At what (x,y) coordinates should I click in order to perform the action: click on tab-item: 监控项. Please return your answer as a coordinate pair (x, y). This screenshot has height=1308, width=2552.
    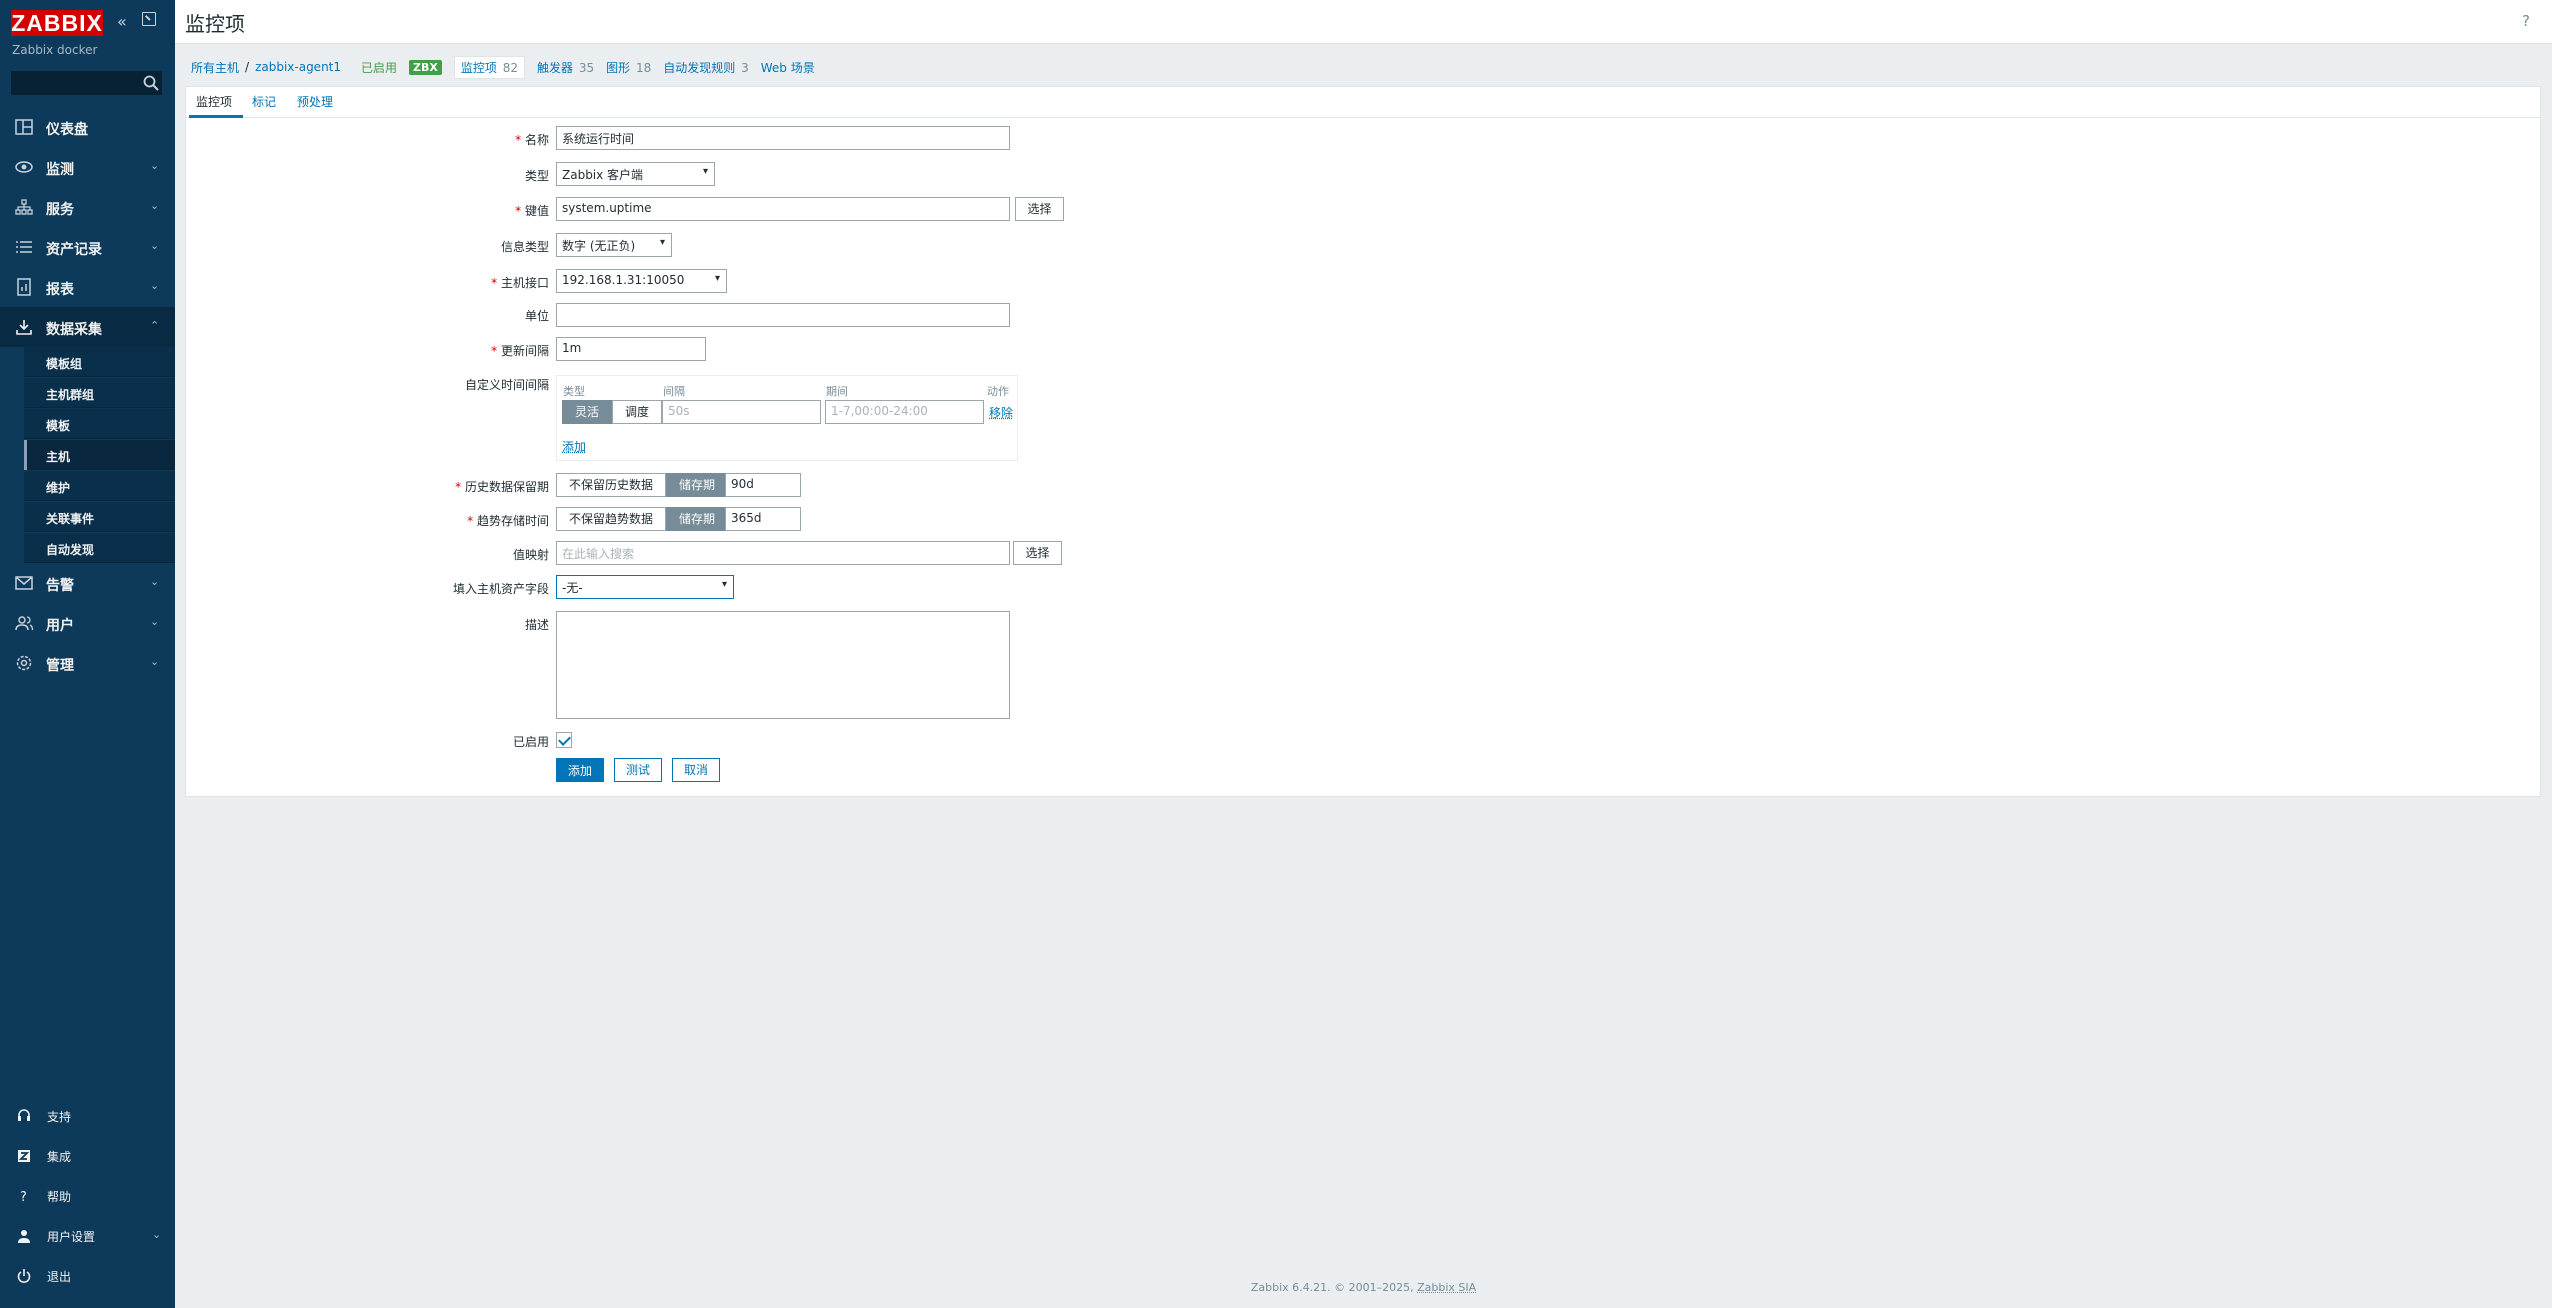
    Looking at the image, I should click on (214, 101).